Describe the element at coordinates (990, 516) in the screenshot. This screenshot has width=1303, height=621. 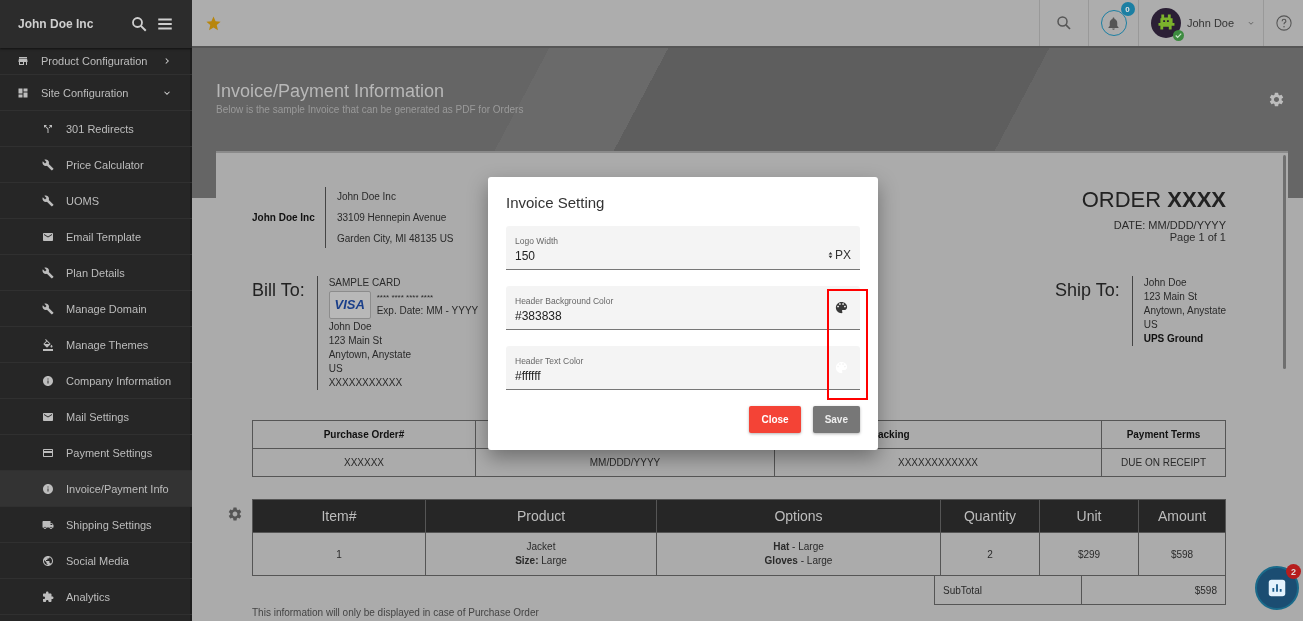
I see `column-header: Quantity` at that location.